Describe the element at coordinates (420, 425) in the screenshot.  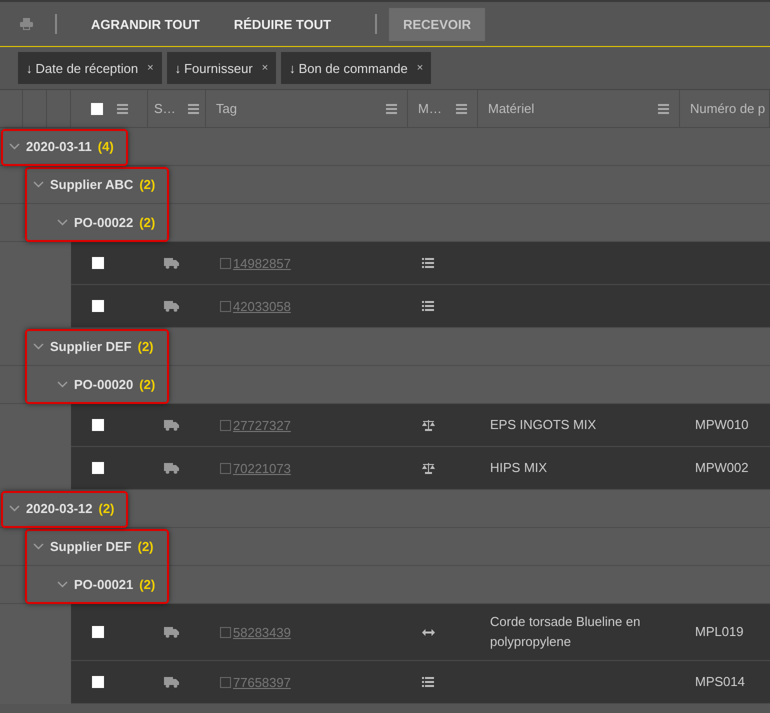
I see `table-row: 27727327 EPS INGOTS MIX MPW010` at that location.